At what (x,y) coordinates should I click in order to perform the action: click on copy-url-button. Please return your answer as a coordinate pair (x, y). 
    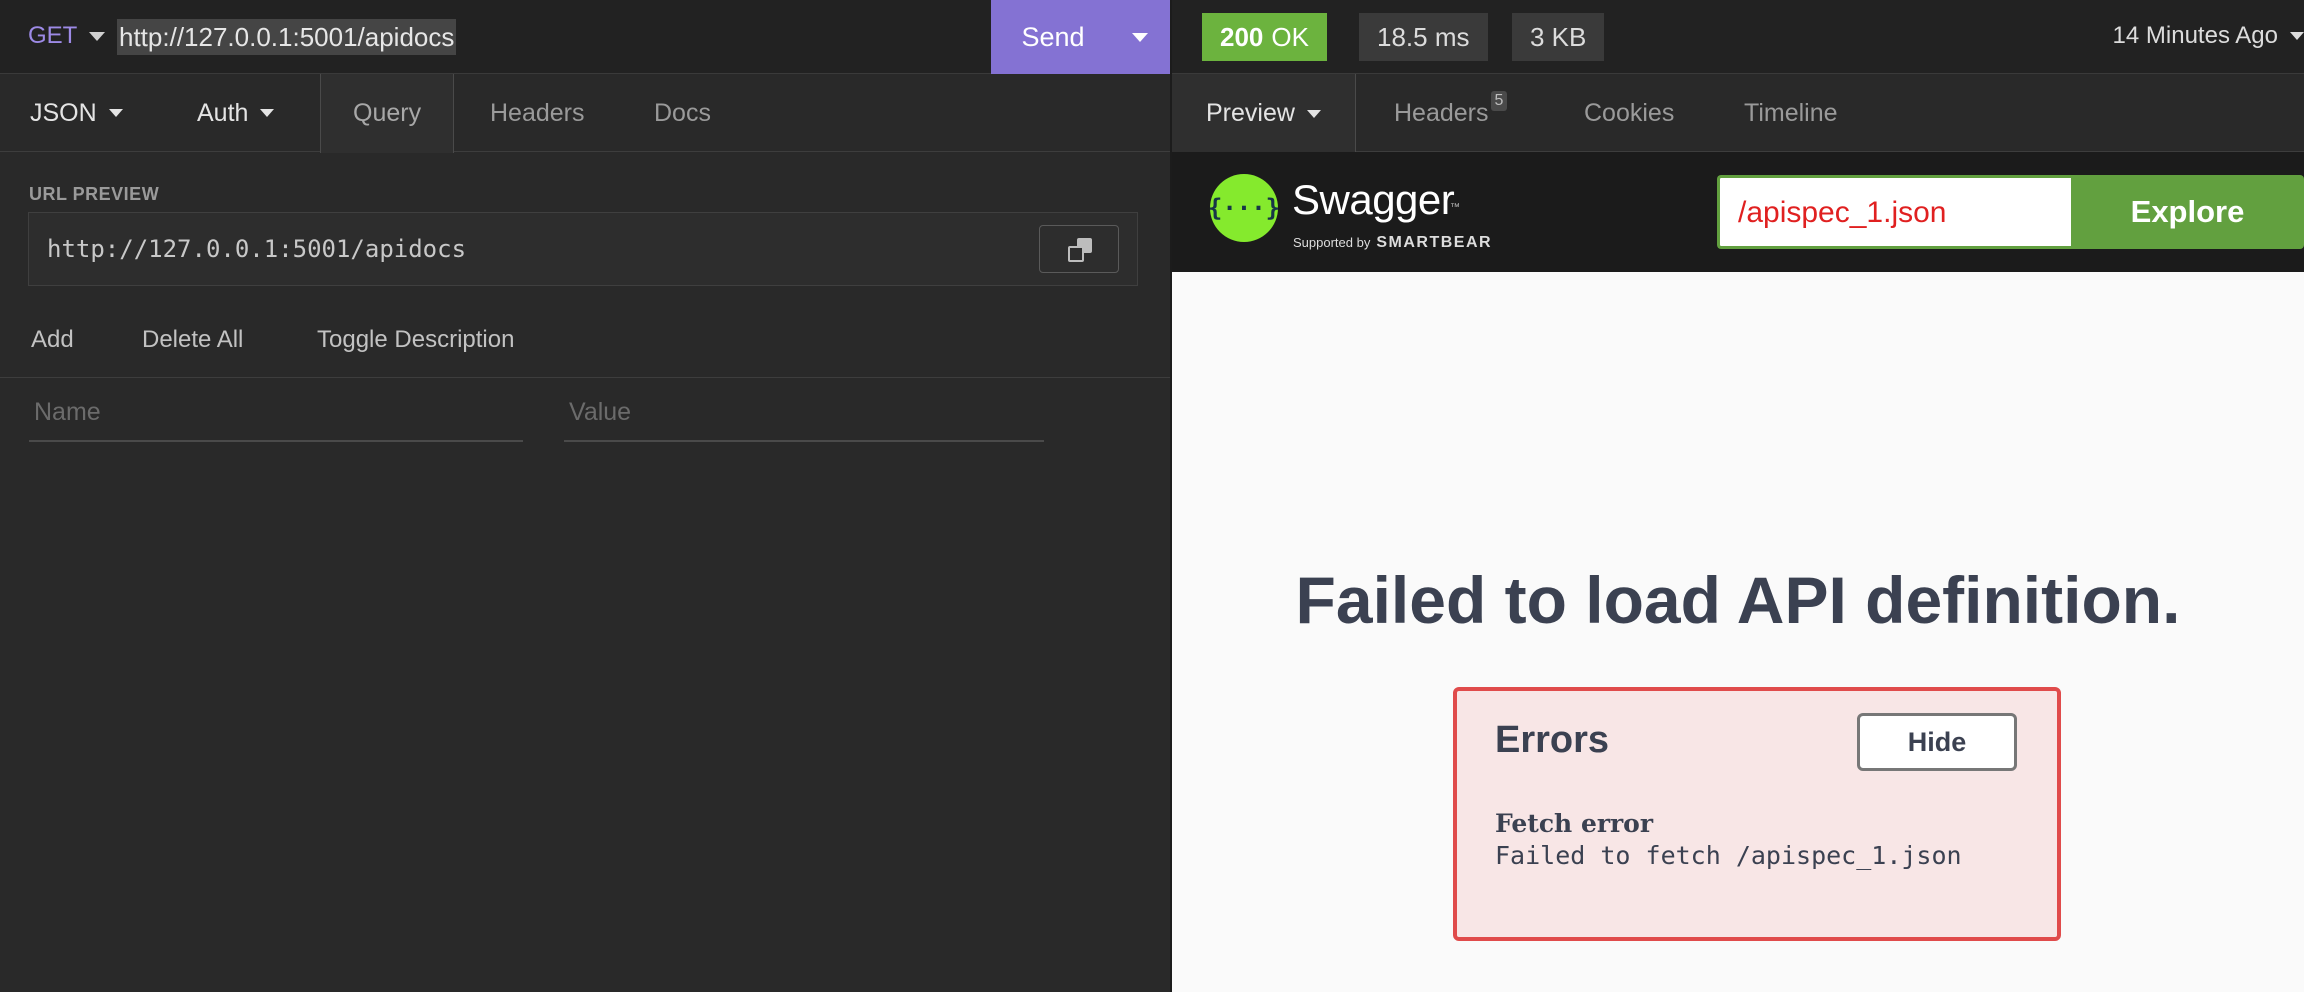
    Looking at the image, I should click on (1079, 249).